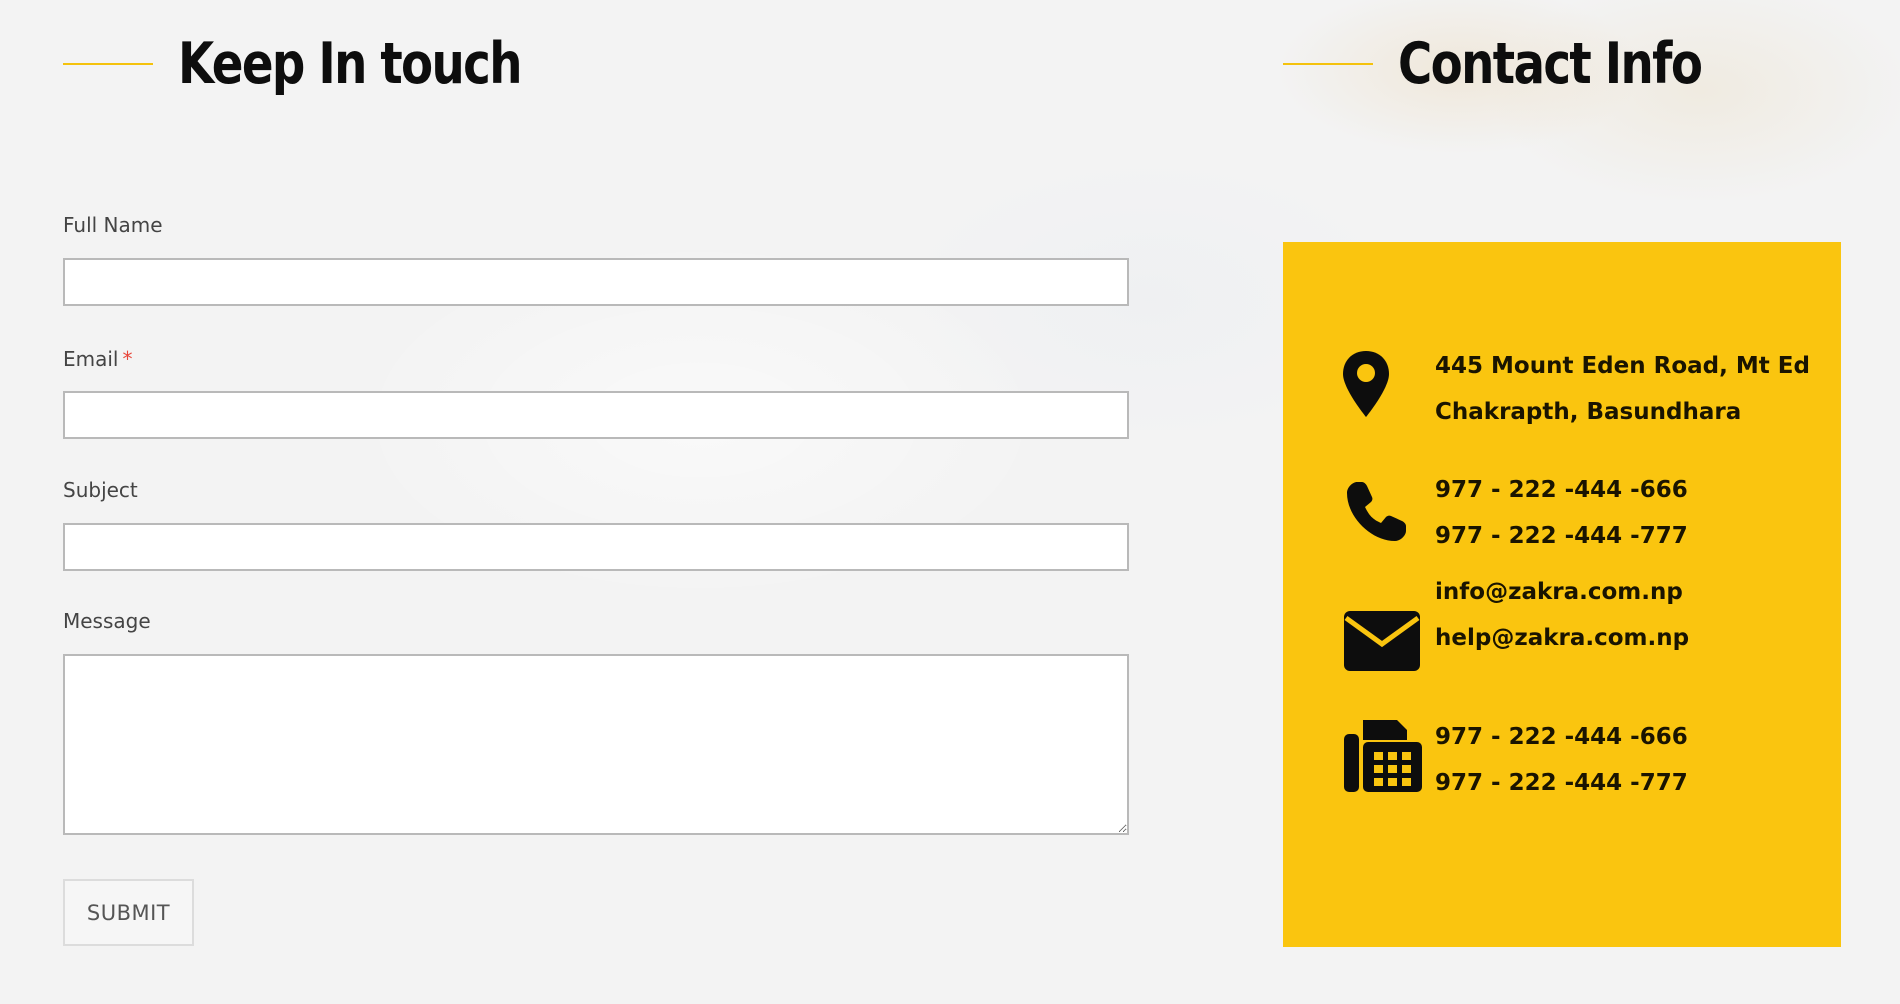 The width and height of the screenshot is (1900, 1004). Describe the element at coordinates (1561, 737) in the screenshot. I see `fax-line-1: 977 - 222 -444 -666` at that location.